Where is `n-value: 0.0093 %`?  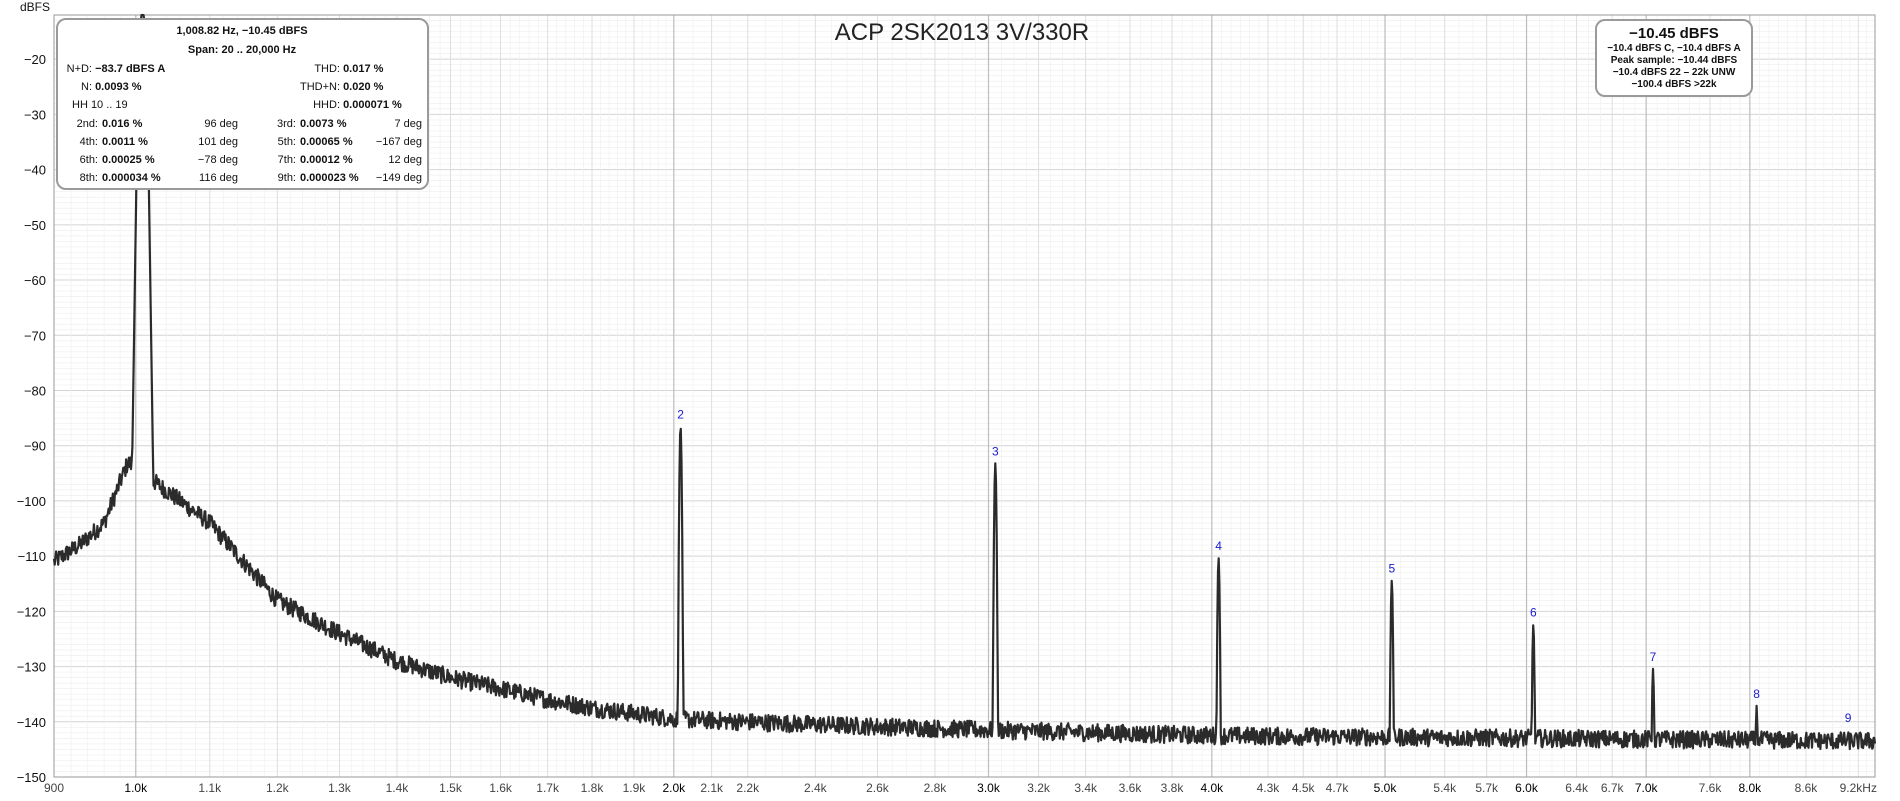 n-value: 0.0093 % is located at coordinates (118, 87).